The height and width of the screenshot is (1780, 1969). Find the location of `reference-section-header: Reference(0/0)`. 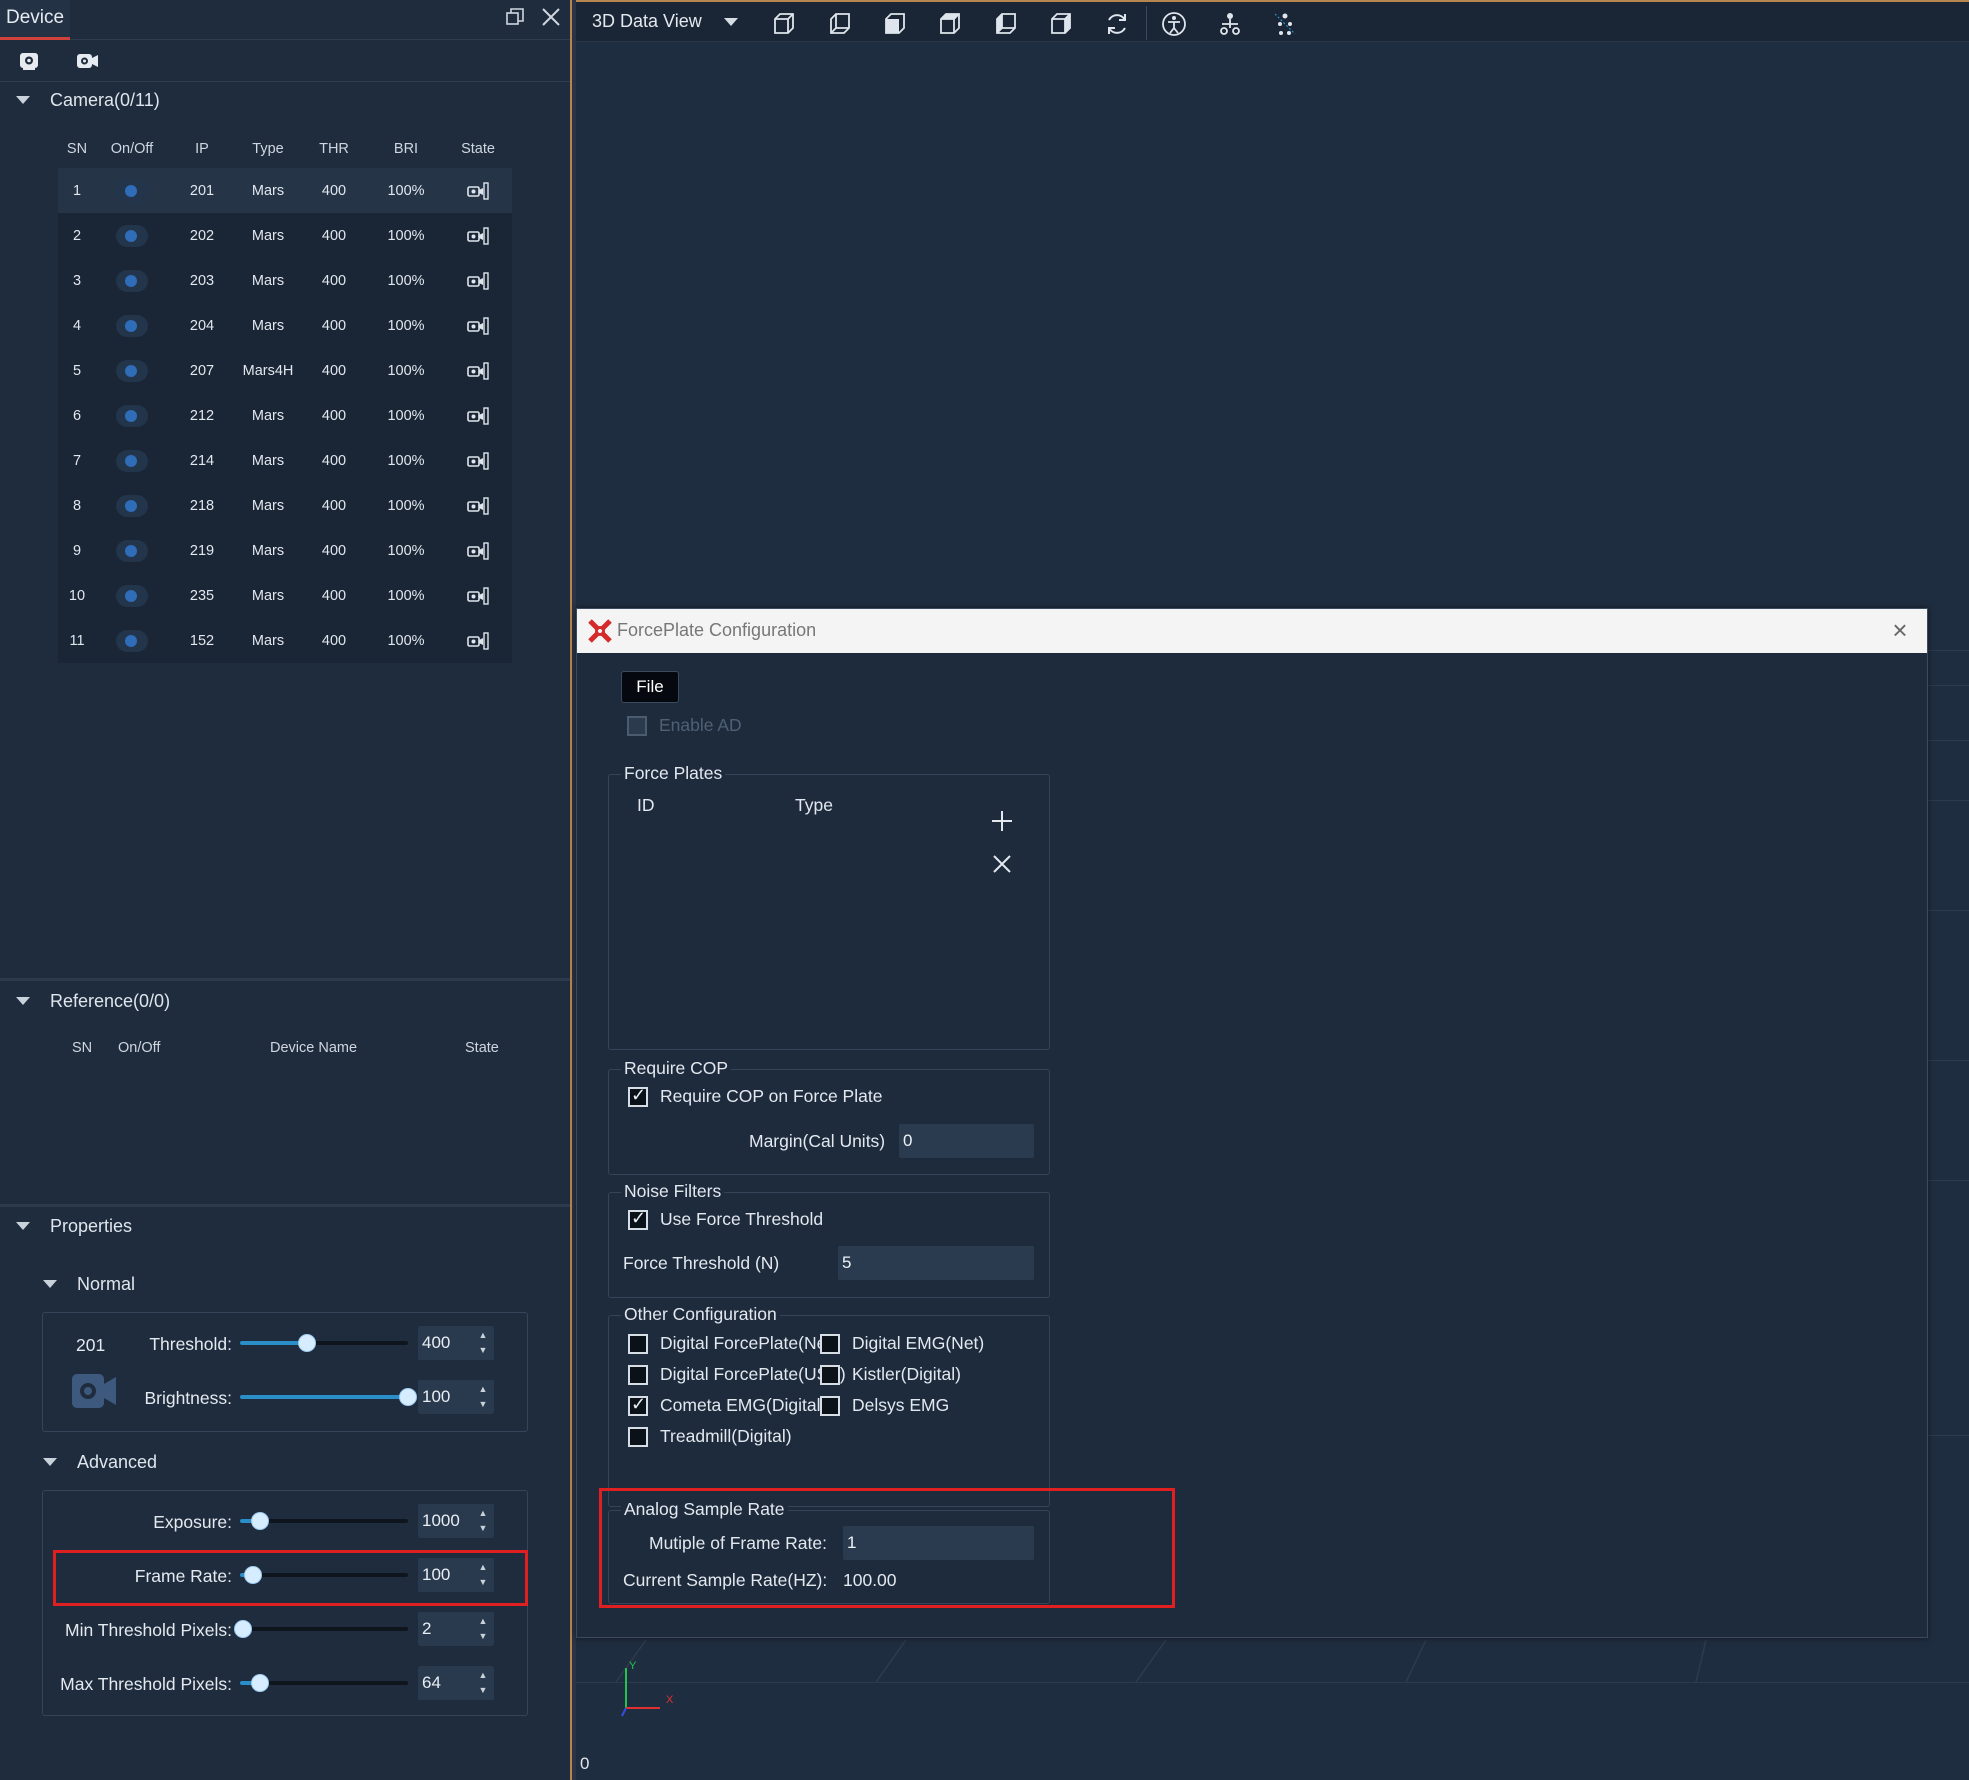

reference-section-header: Reference(0/0) is located at coordinates (150, 1003).